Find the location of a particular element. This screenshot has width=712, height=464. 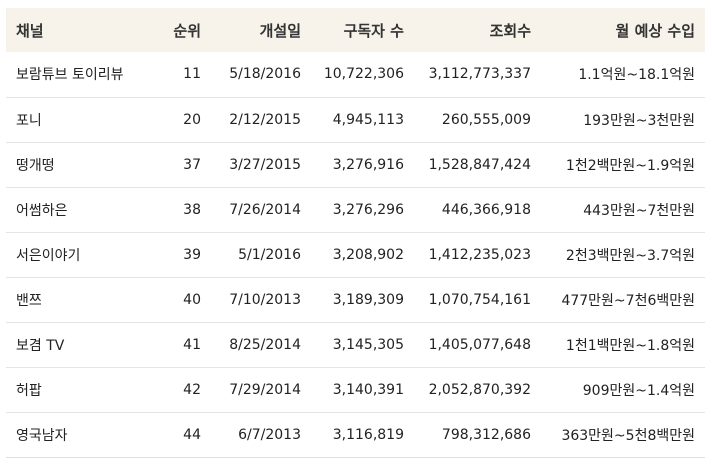

cell-subscribers: 3,208,902 is located at coordinates (368, 254).